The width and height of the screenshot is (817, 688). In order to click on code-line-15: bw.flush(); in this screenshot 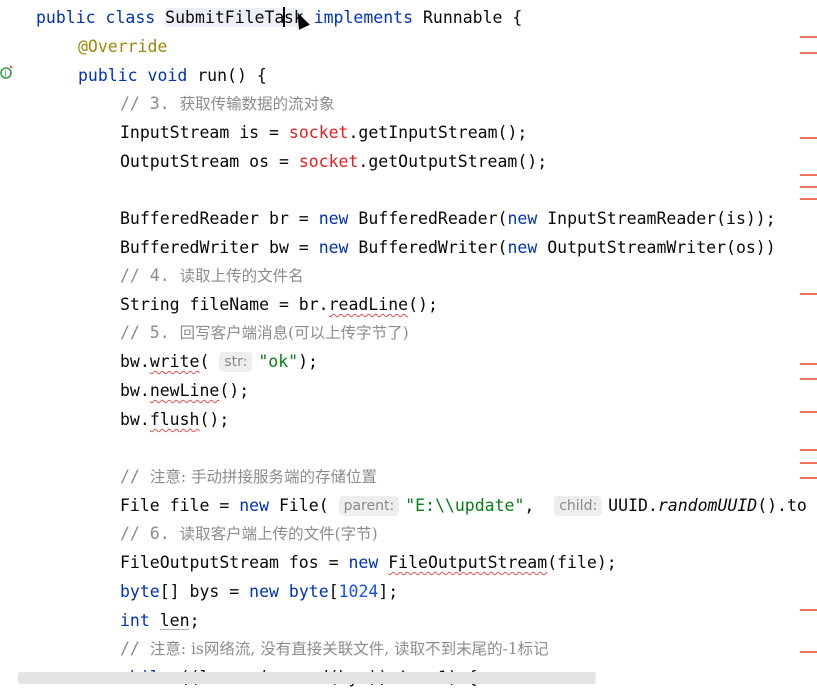, I will do `click(174, 419)`.